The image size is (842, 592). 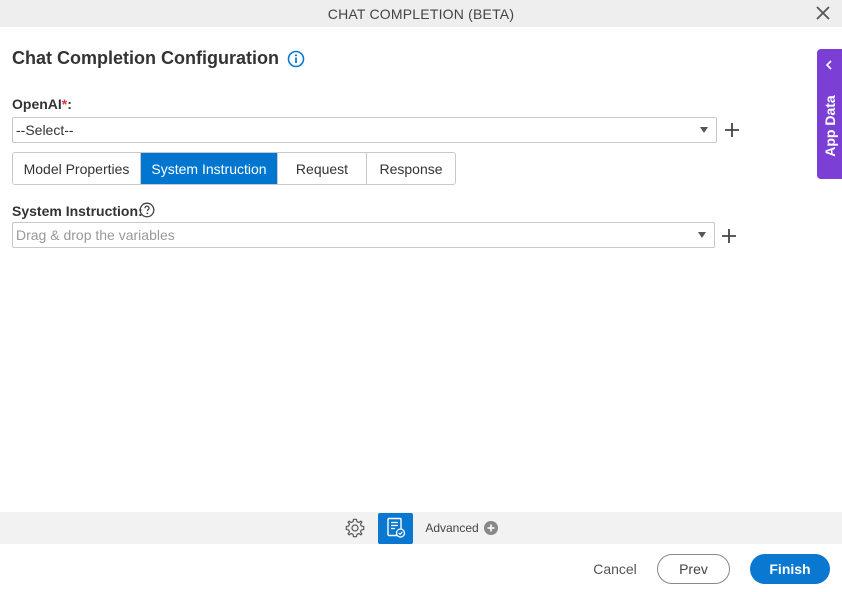 I want to click on tab-label: Response, so click(x=411, y=168).